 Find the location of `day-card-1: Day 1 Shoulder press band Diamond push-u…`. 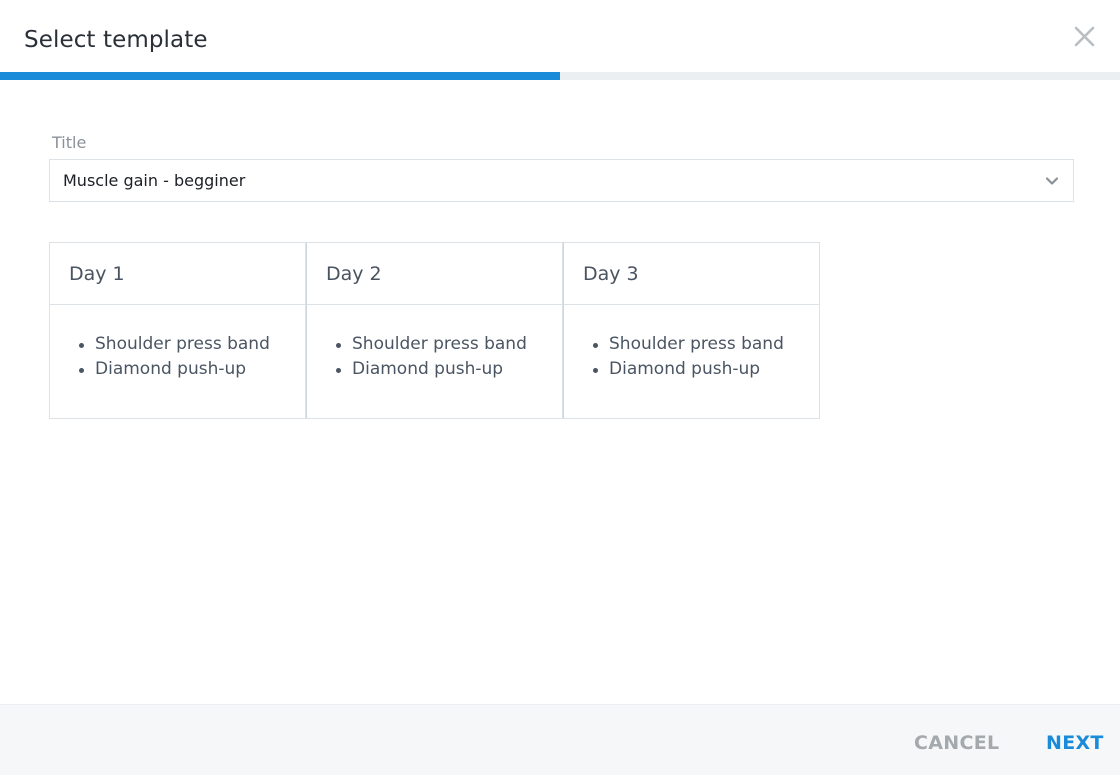

day-card-1: Day 1 Shoulder press band Diamond push-u… is located at coordinates (177, 330).